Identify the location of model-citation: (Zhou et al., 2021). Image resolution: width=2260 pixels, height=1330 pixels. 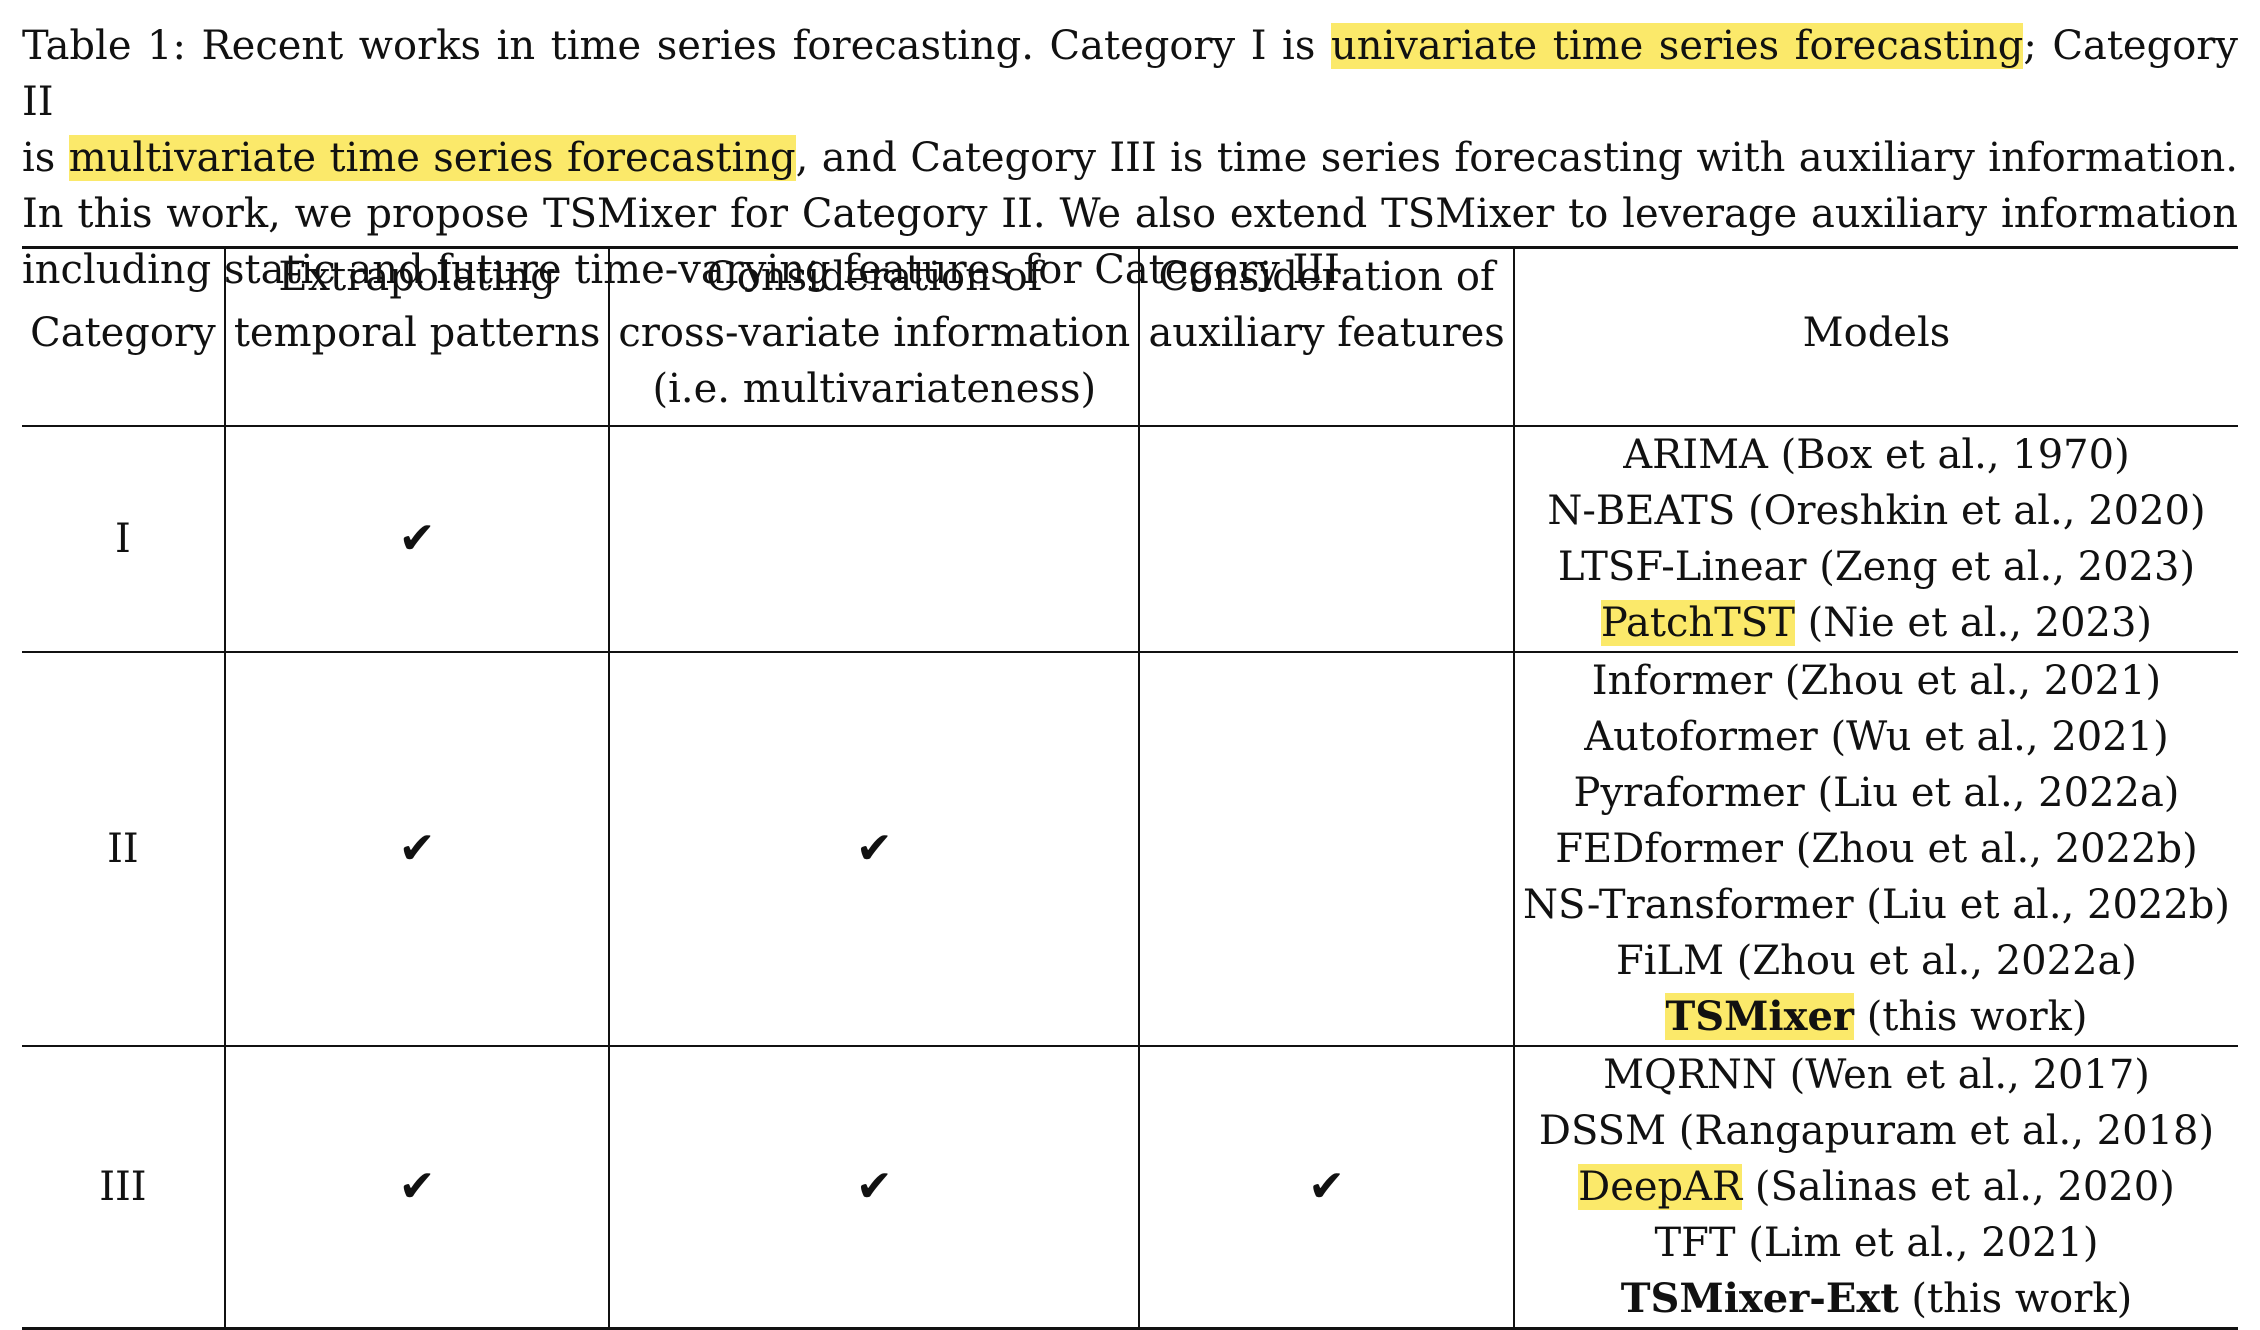
(1967, 681).